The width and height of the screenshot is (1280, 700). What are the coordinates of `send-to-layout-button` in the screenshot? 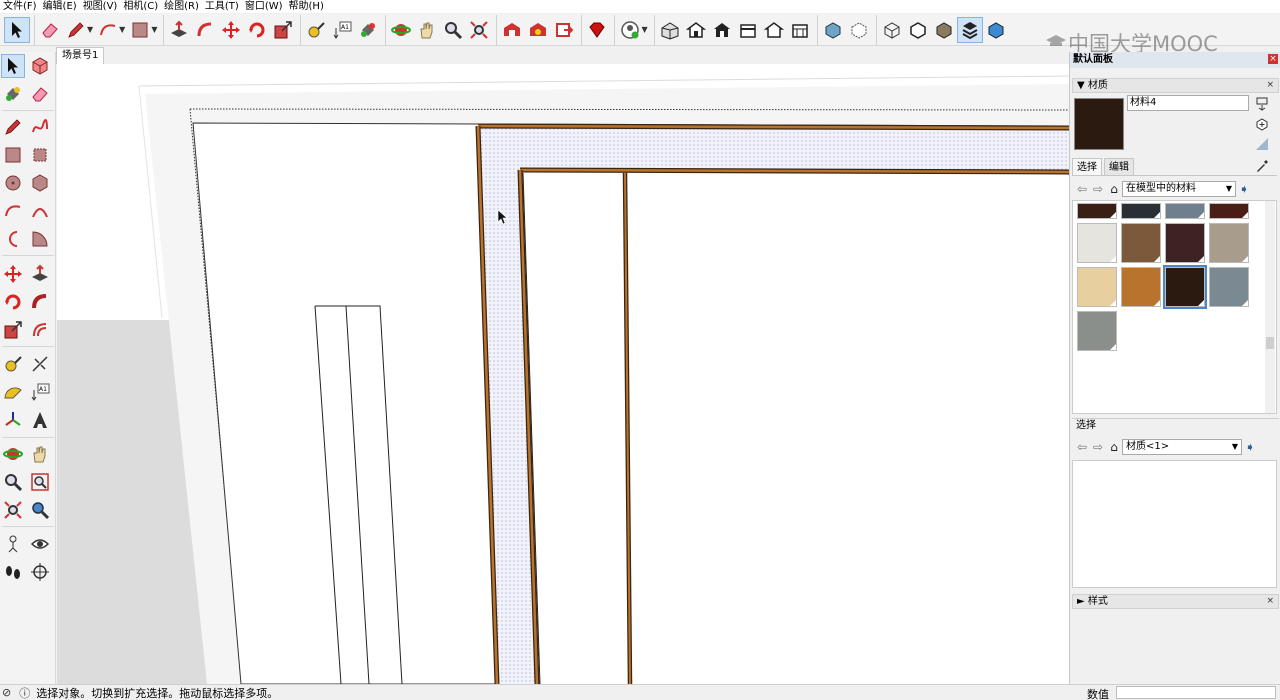 It's located at (564, 30).